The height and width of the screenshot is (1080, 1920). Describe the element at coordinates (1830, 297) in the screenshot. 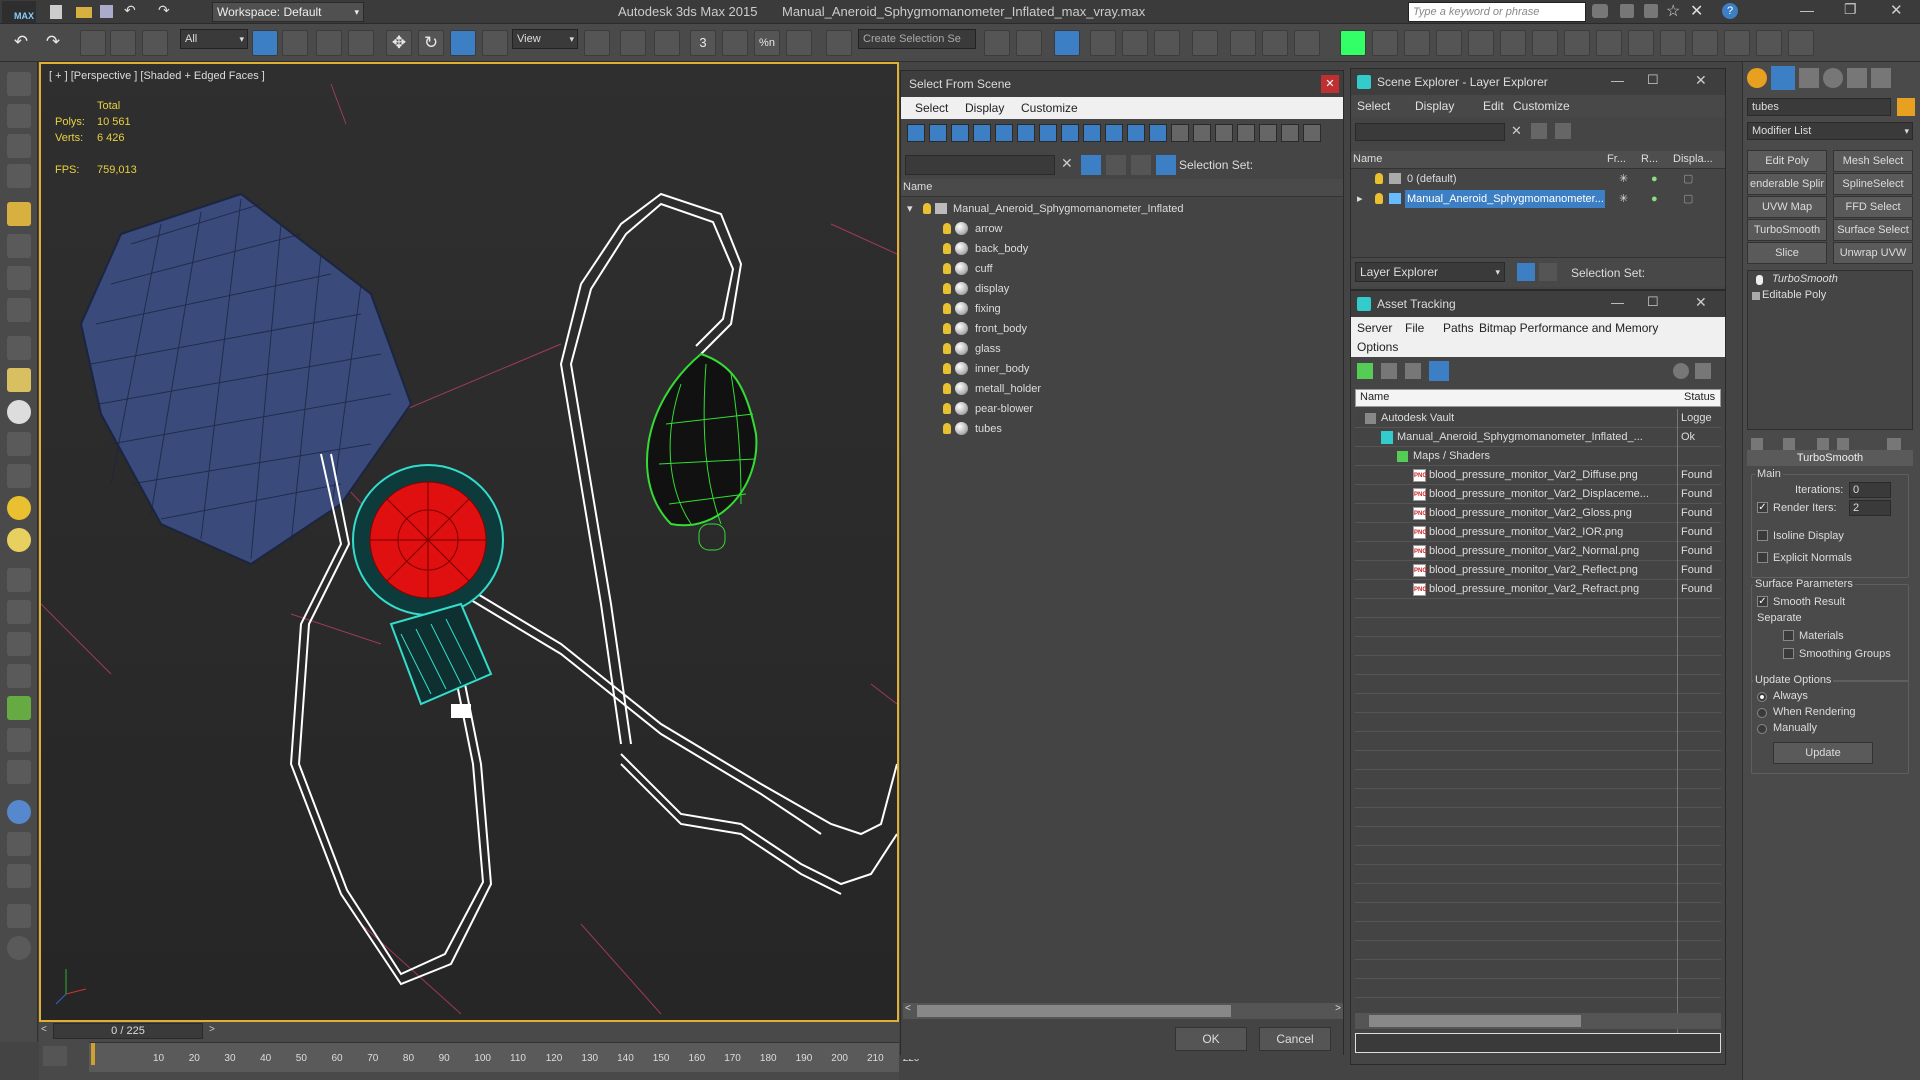

I see `stack-item-editable-poly: Editable Poly` at that location.